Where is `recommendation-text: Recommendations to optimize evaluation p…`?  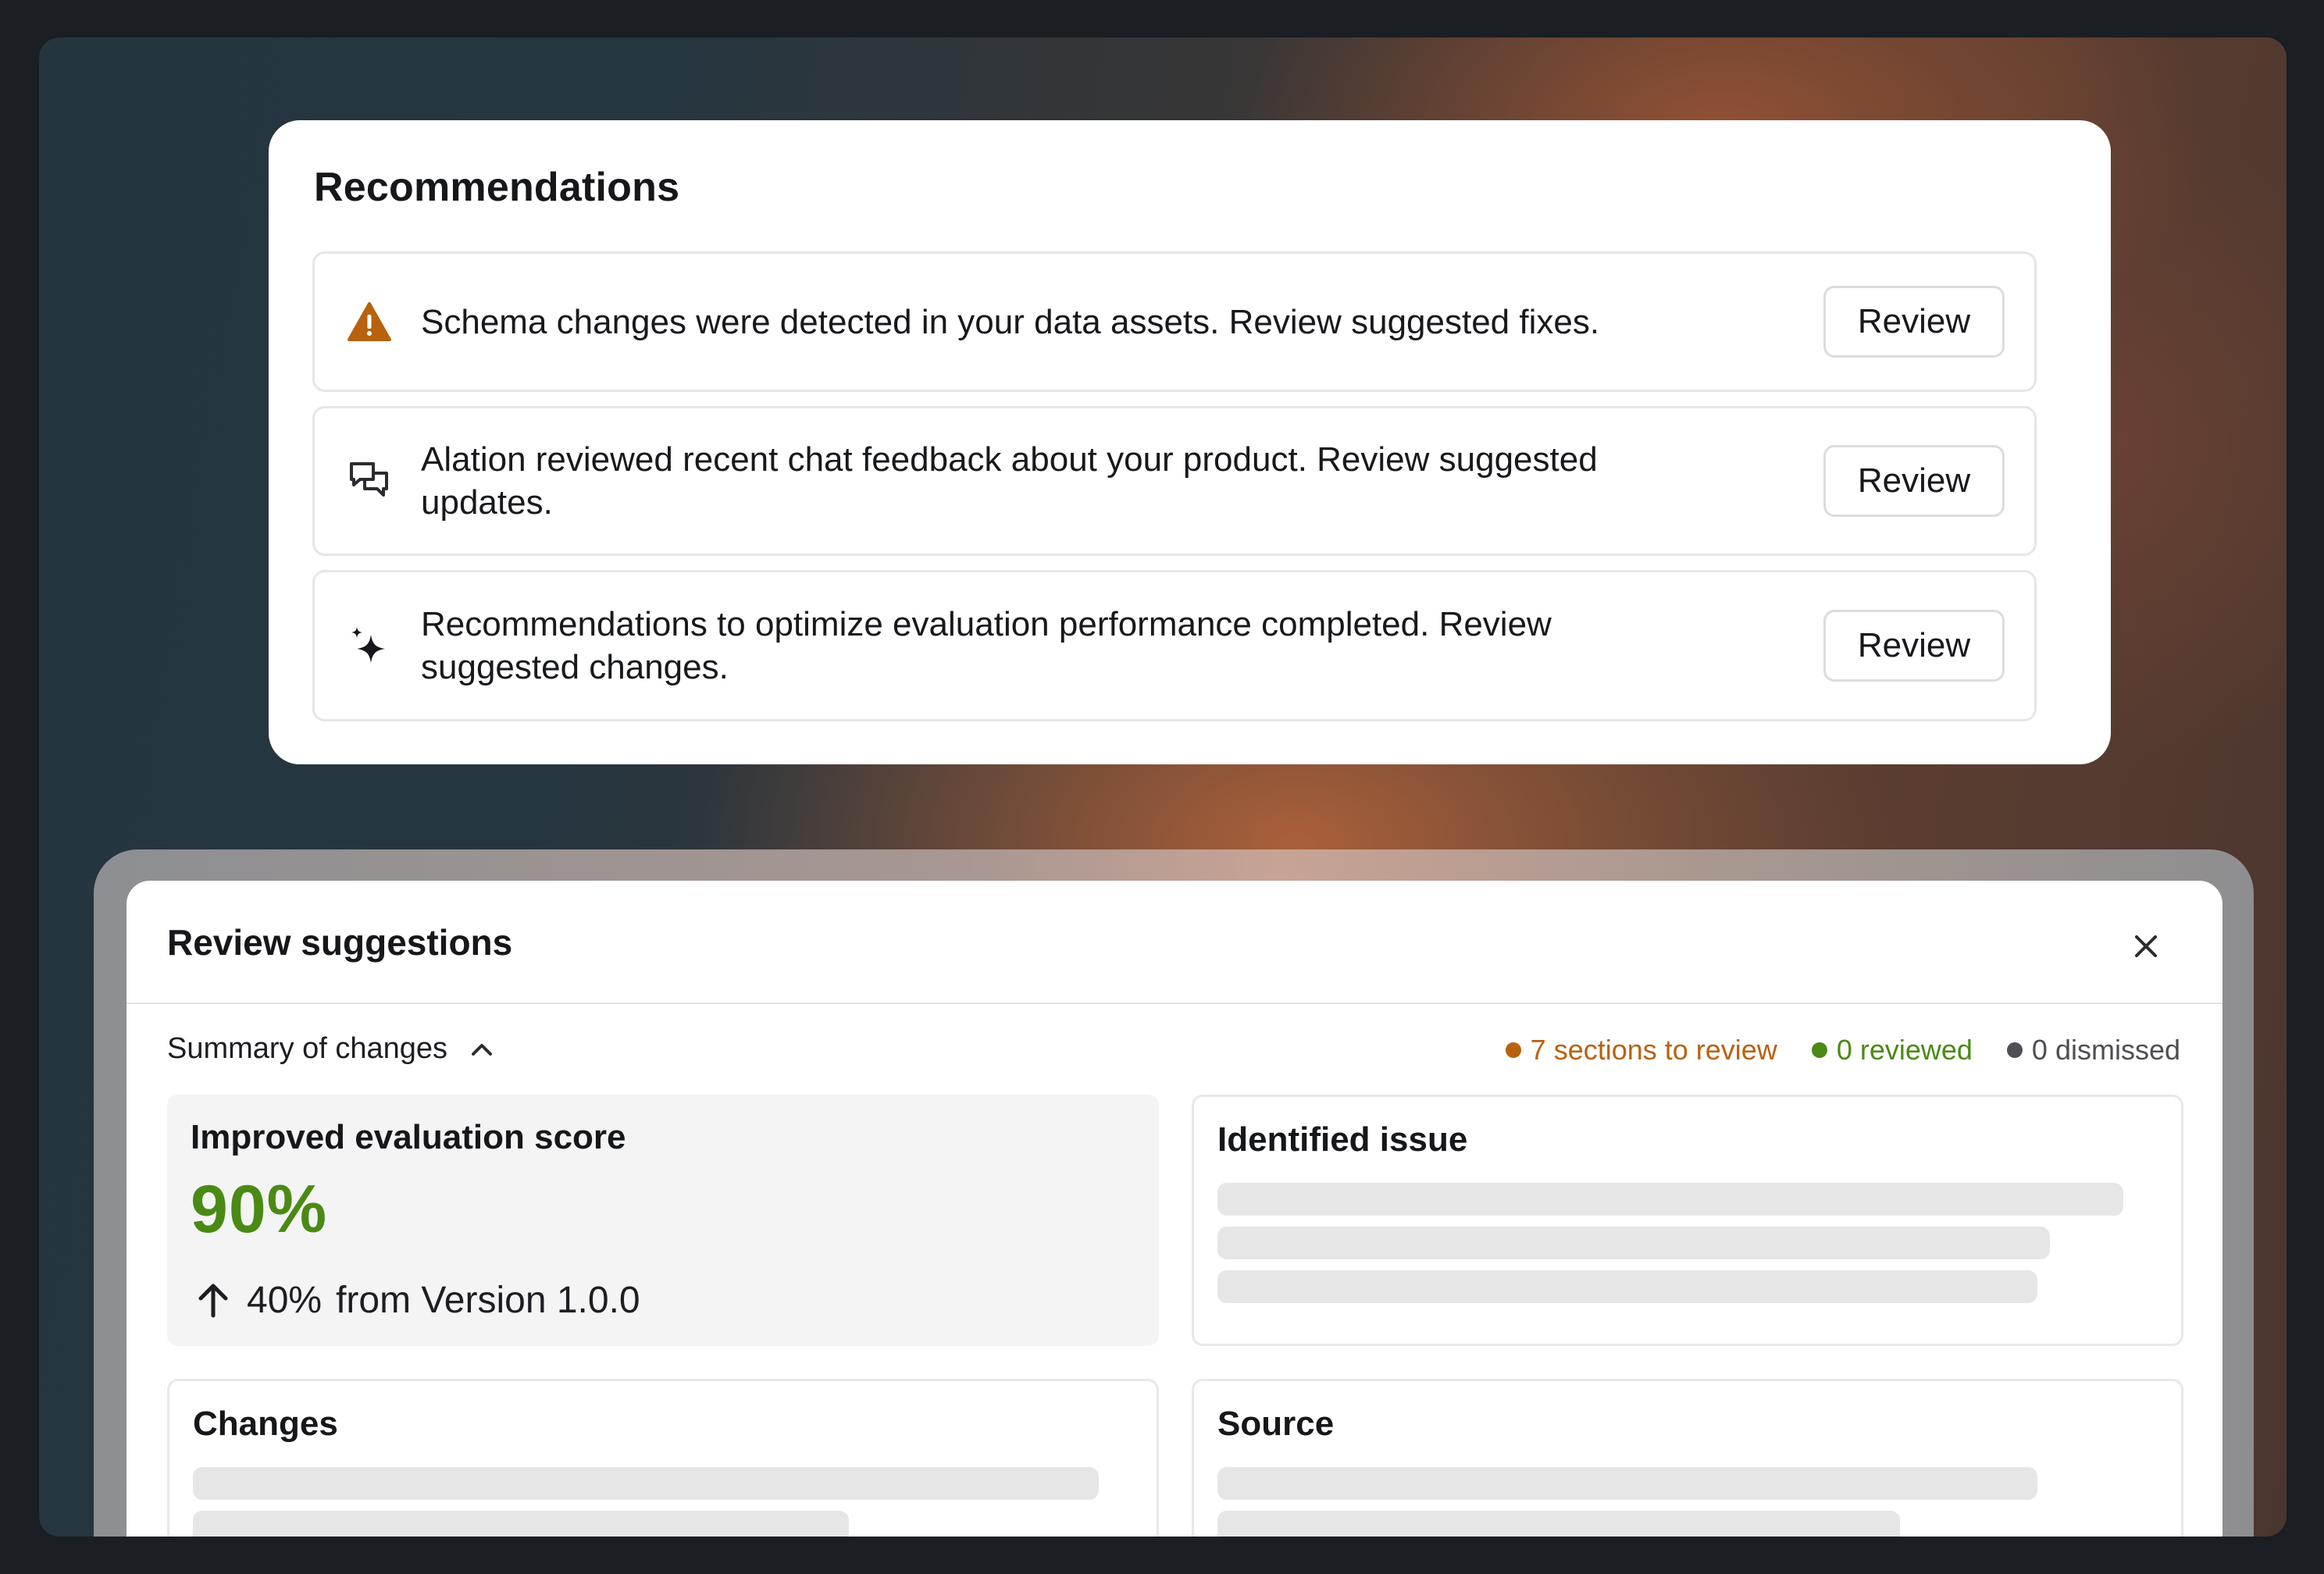
recommendation-text: Recommendations to optimize evaluation p… is located at coordinates (986, 646).